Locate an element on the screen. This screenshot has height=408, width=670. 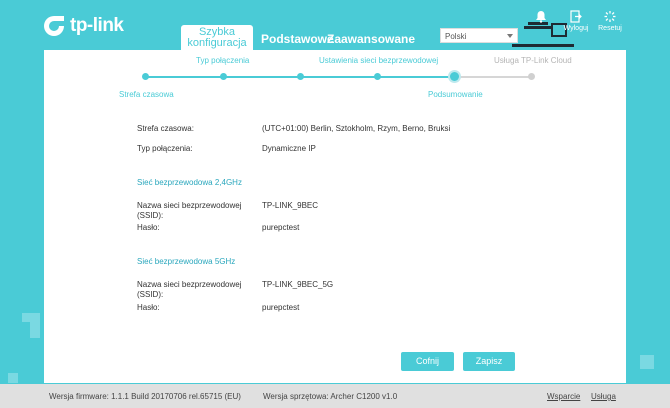
ssid24-value: TP-LINK_9BEC is located at coordinates (290, 205).